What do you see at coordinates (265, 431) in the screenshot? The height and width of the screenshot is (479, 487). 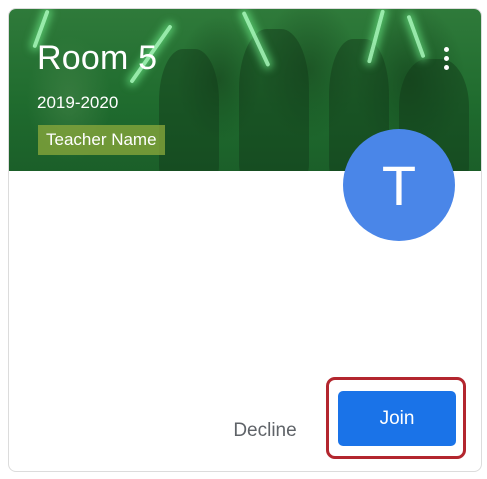 I see `decline-button: Decline` at bounding box center [265, 431].